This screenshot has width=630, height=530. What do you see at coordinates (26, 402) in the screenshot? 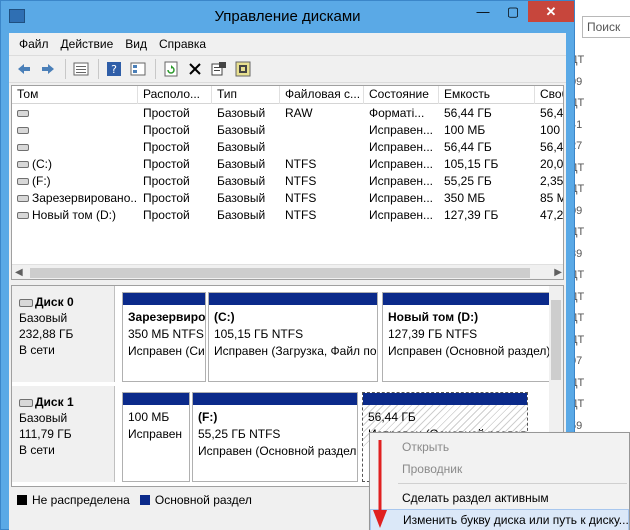
I see `disk-icon` at bounding box center [26, 402].